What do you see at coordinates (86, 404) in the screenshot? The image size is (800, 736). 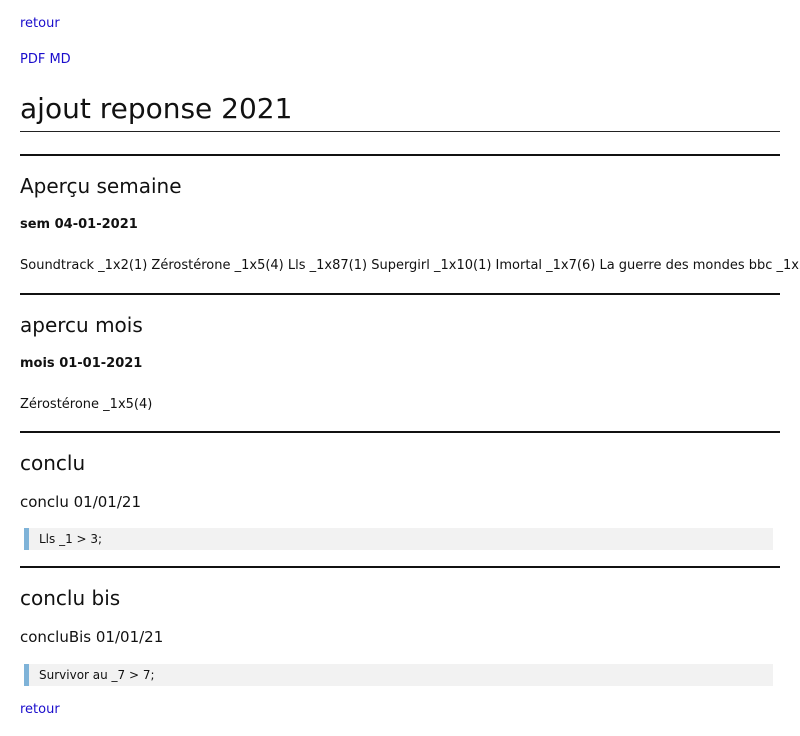 I see `month-content: Zérostérone _1x5(4)` at bounding box center [86, 404].